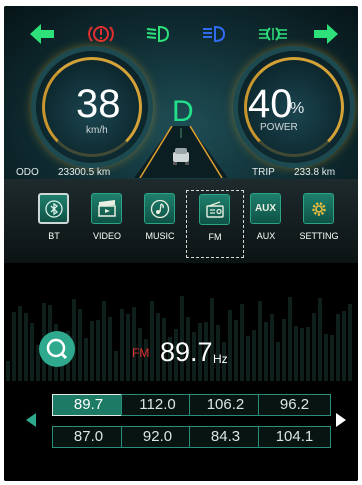 The image size is (362, 485). I want to click on odo-value: 23300.5 km, so click(84, 172).